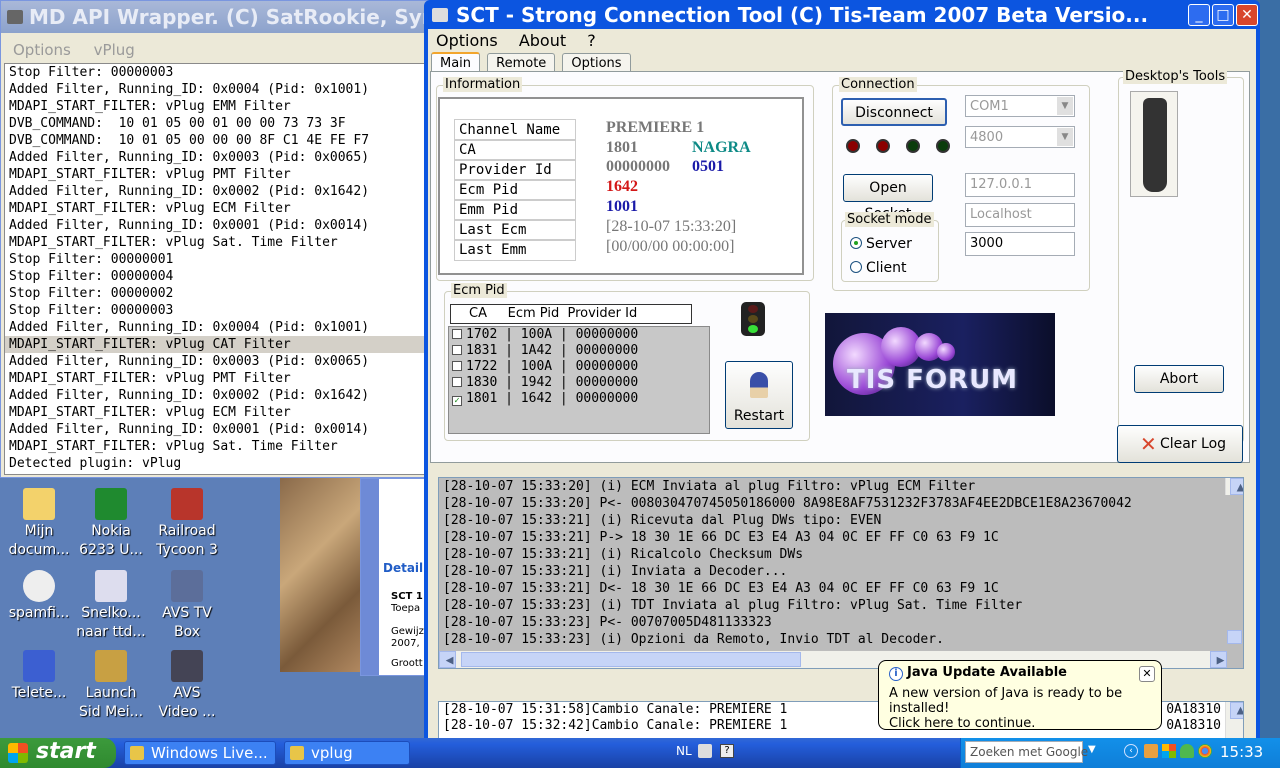  What do you see at coordinates (596, 63) in the screenshot?
I see `tab-options: Options` at bounding box center [596, 63].